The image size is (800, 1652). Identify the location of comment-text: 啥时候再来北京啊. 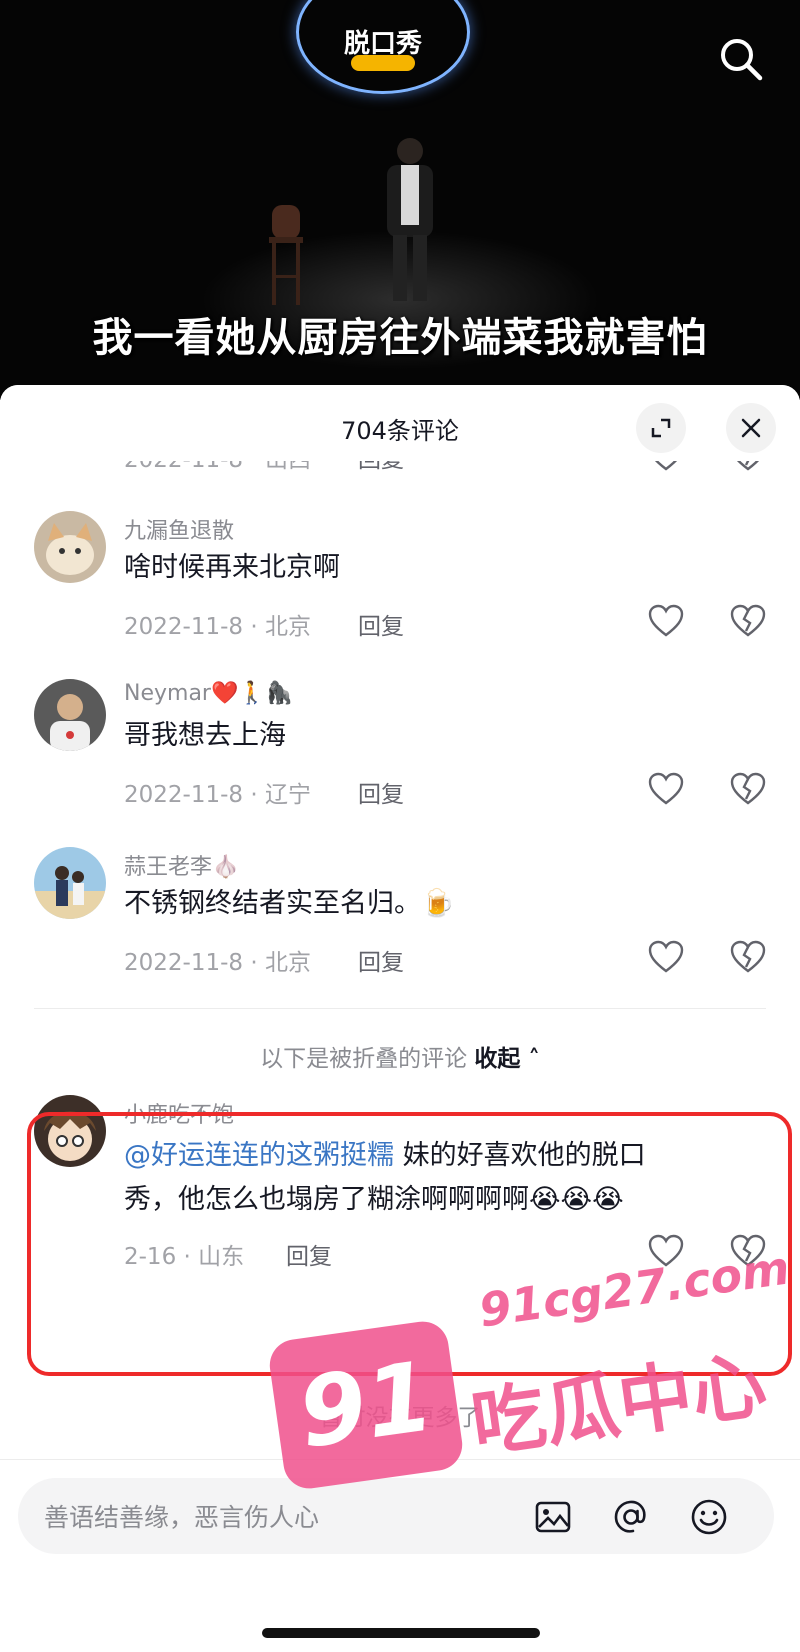
(232, 567).